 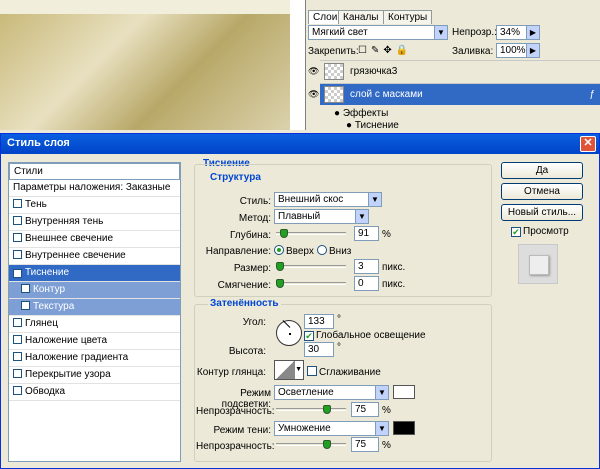 I want to click on soften-input: 0, so click(x=366, y=283).